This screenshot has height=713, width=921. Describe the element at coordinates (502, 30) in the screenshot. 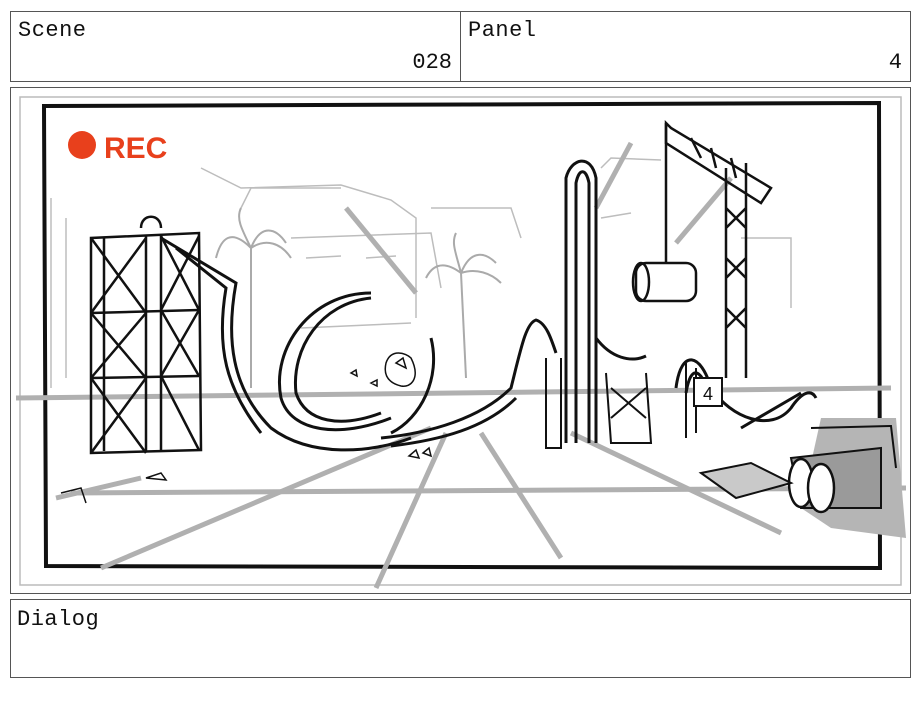

I see `panel-label: Panel` at that location.